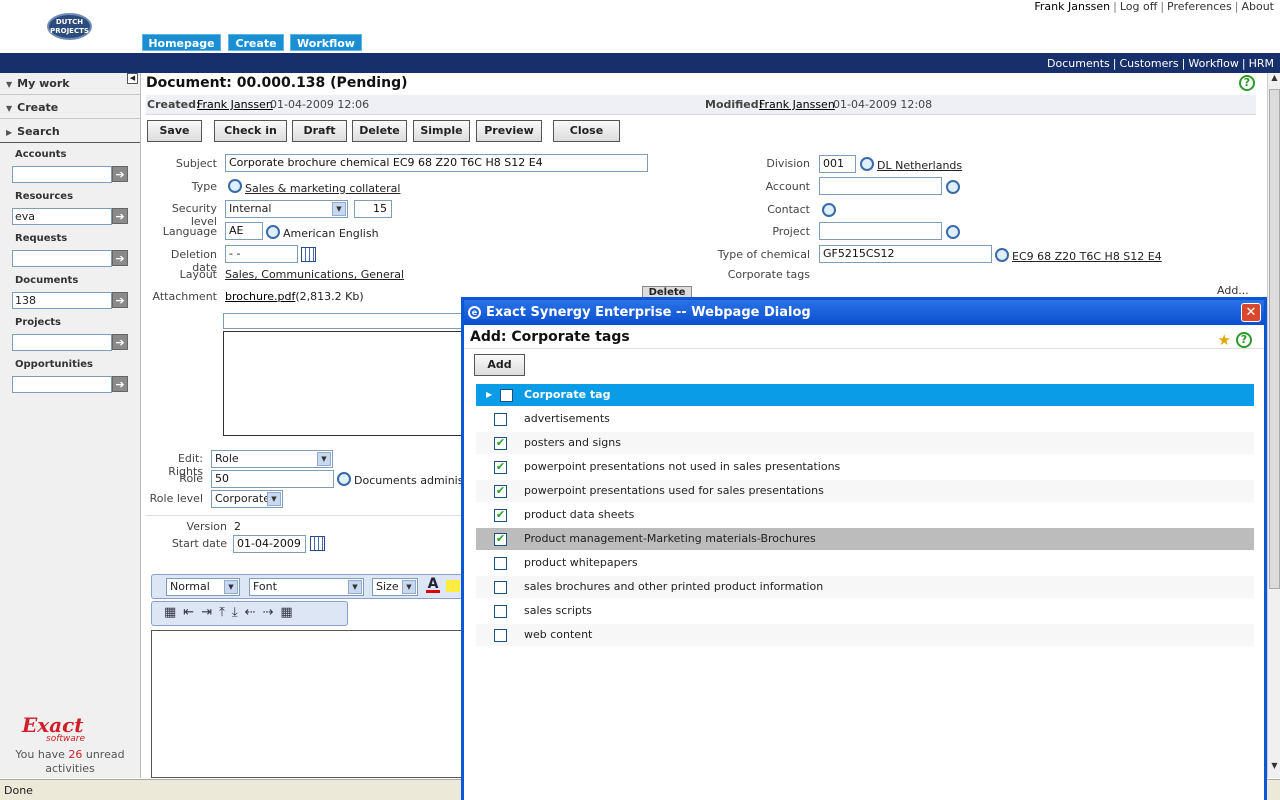 This screenshot has width=1280, height=800. What do you see at coordinates (120, 384) in the screenshot?
I see `opportunities-go-button: ➔` at bounding box center [120, 384].